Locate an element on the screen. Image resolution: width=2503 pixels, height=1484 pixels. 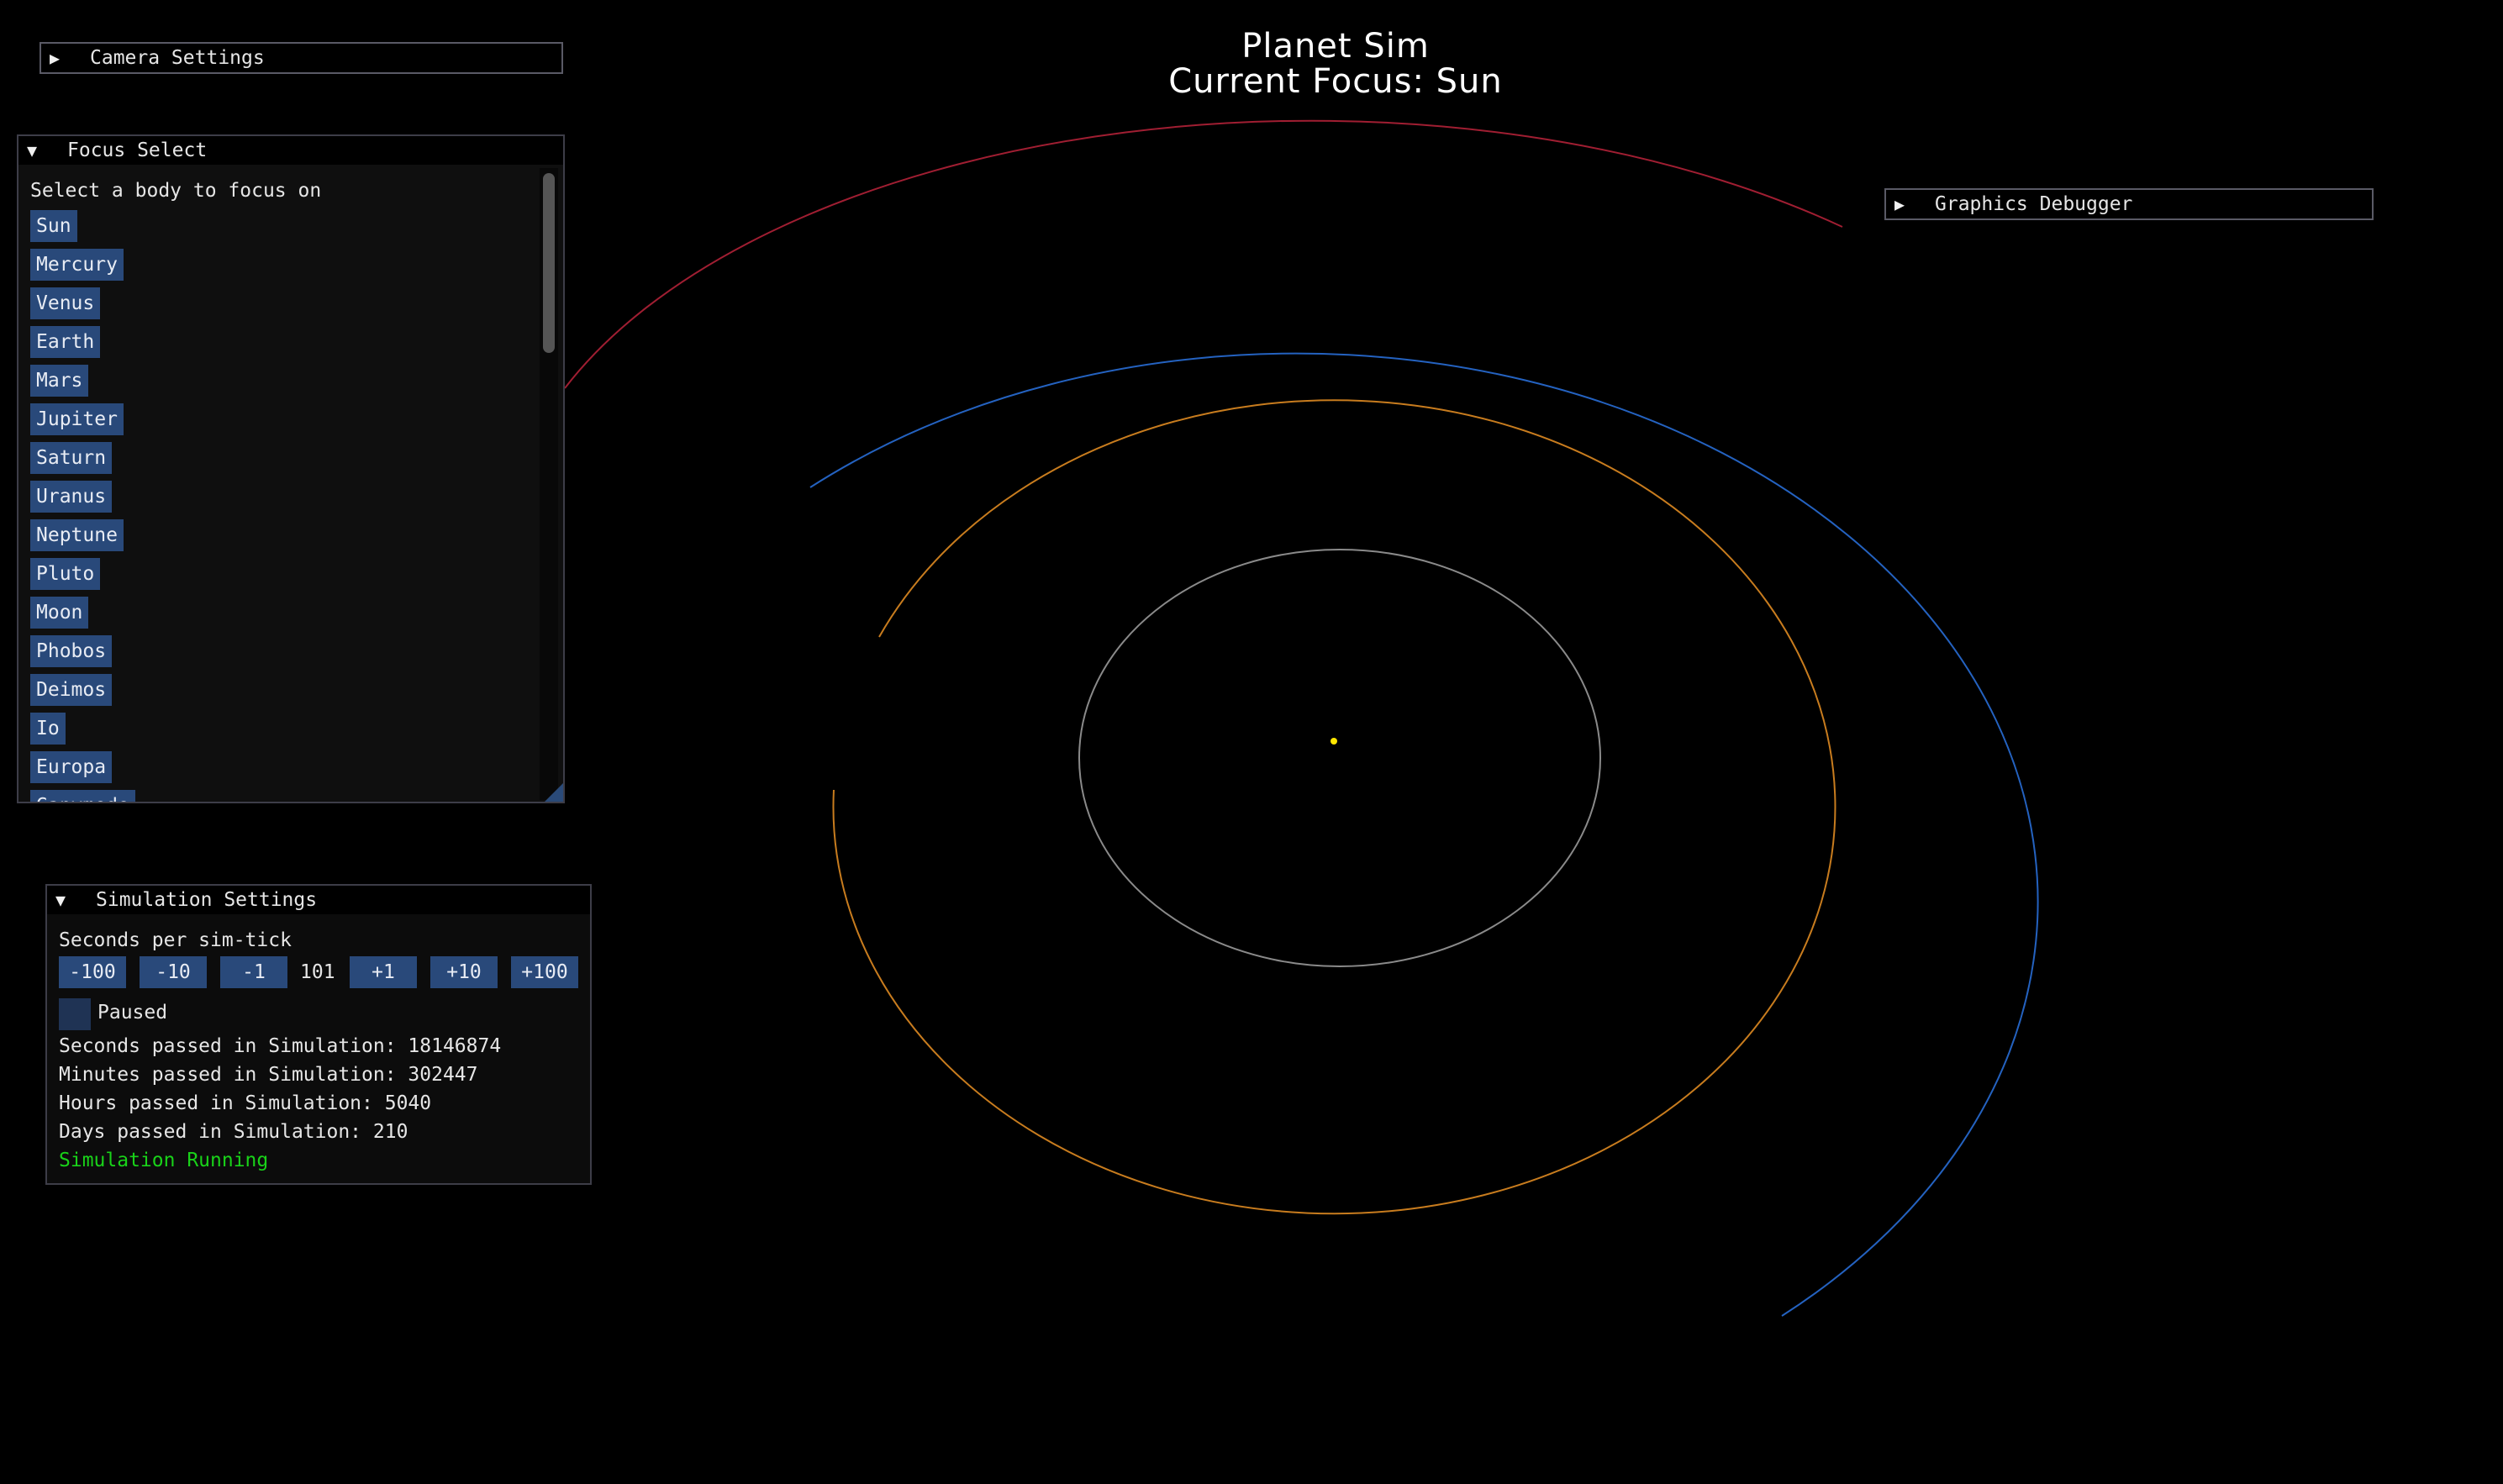
seconds-per-tick-label: Seconds per sim-tick is located at coordinates (175, 940).